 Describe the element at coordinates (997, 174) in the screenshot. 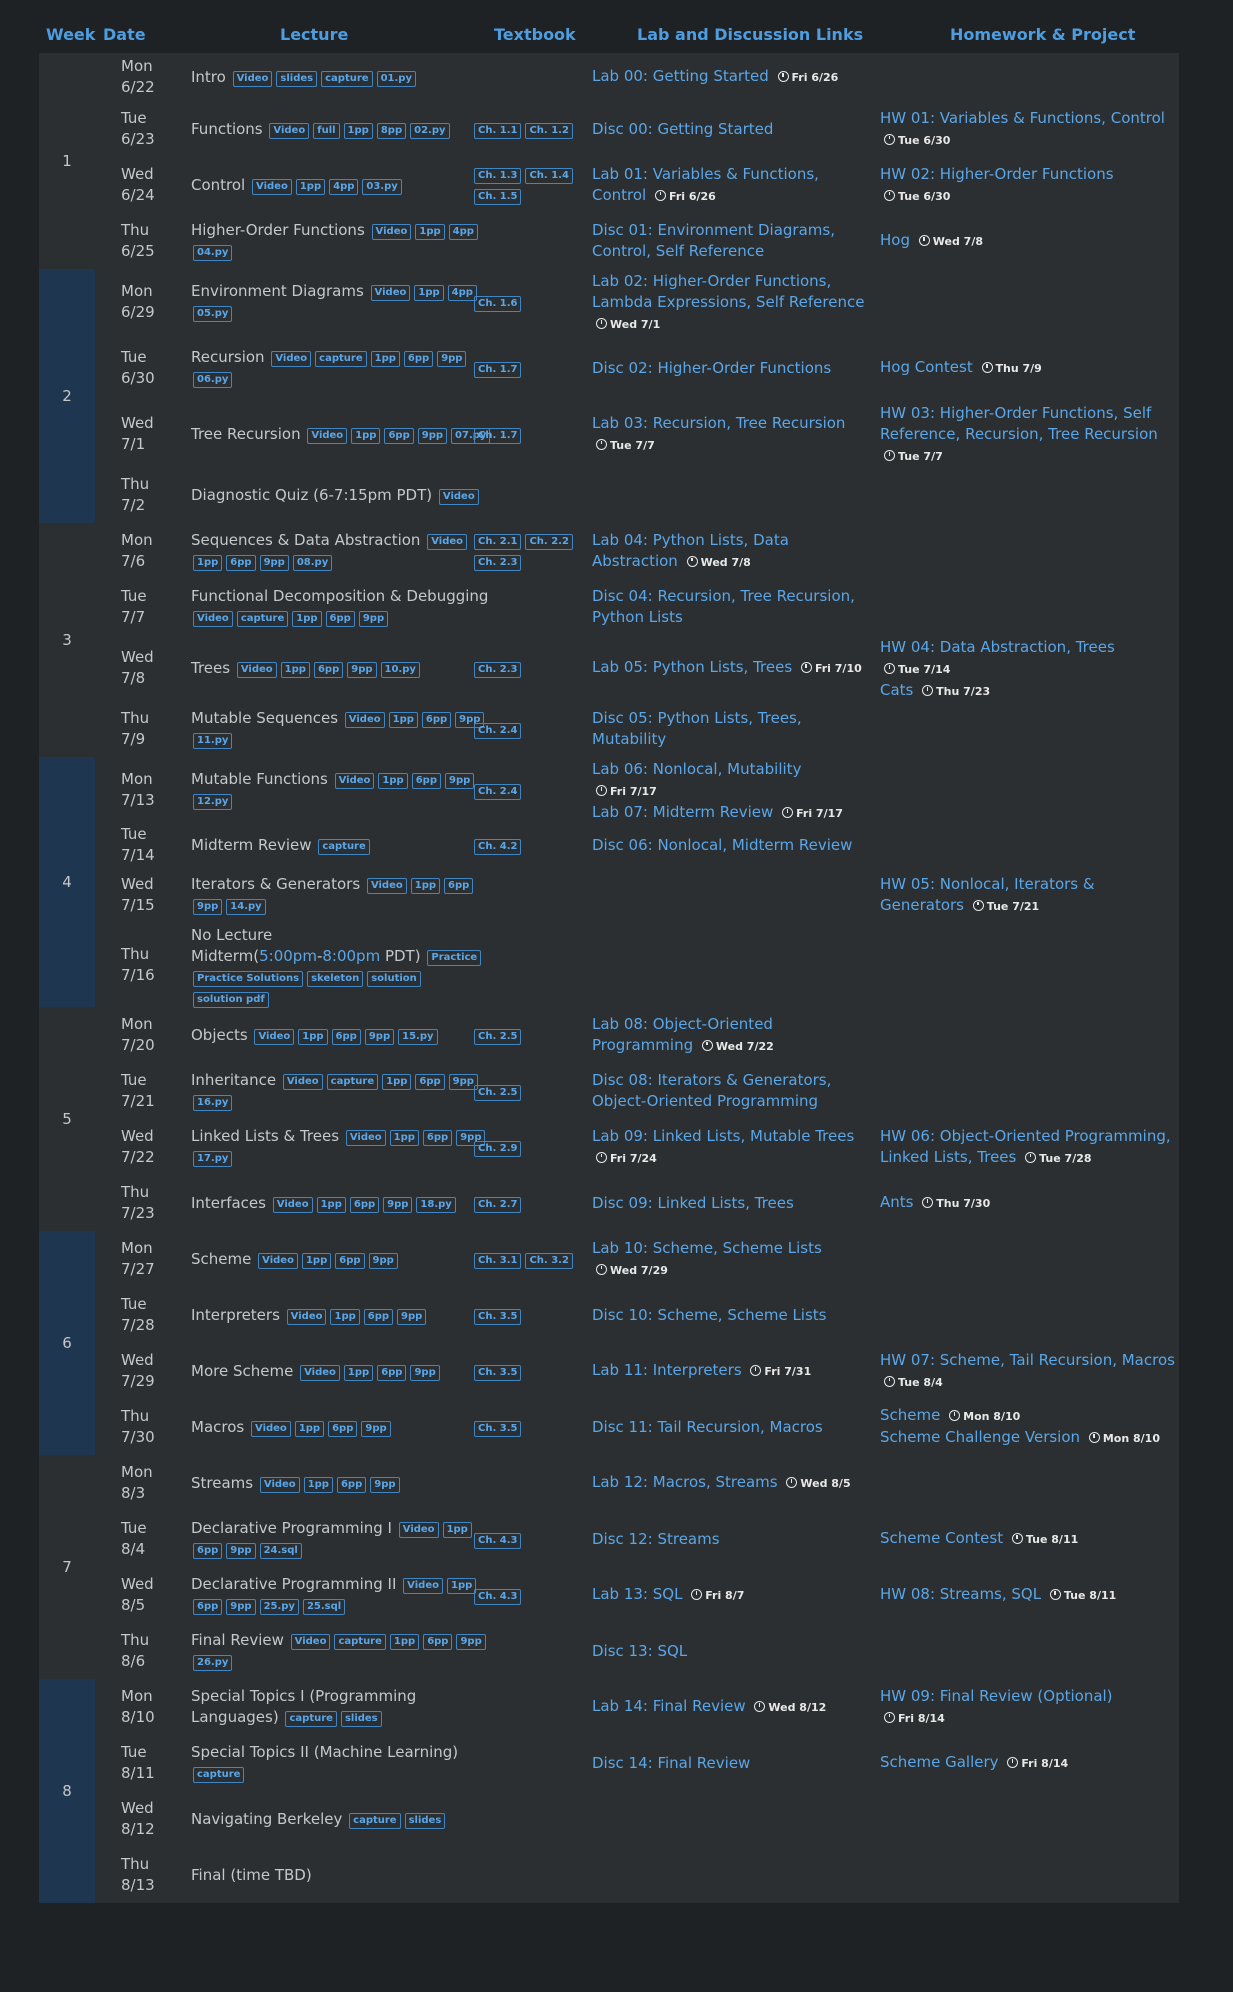

I see `homework-link: HW 02: Higher-Order Functions` at that location.